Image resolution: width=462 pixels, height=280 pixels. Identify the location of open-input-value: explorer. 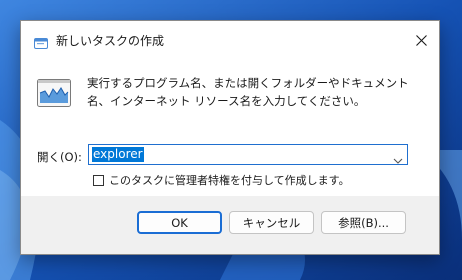
(118, 154).